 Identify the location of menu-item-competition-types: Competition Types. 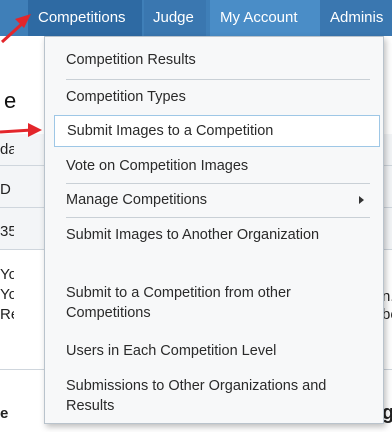
(218, 97).